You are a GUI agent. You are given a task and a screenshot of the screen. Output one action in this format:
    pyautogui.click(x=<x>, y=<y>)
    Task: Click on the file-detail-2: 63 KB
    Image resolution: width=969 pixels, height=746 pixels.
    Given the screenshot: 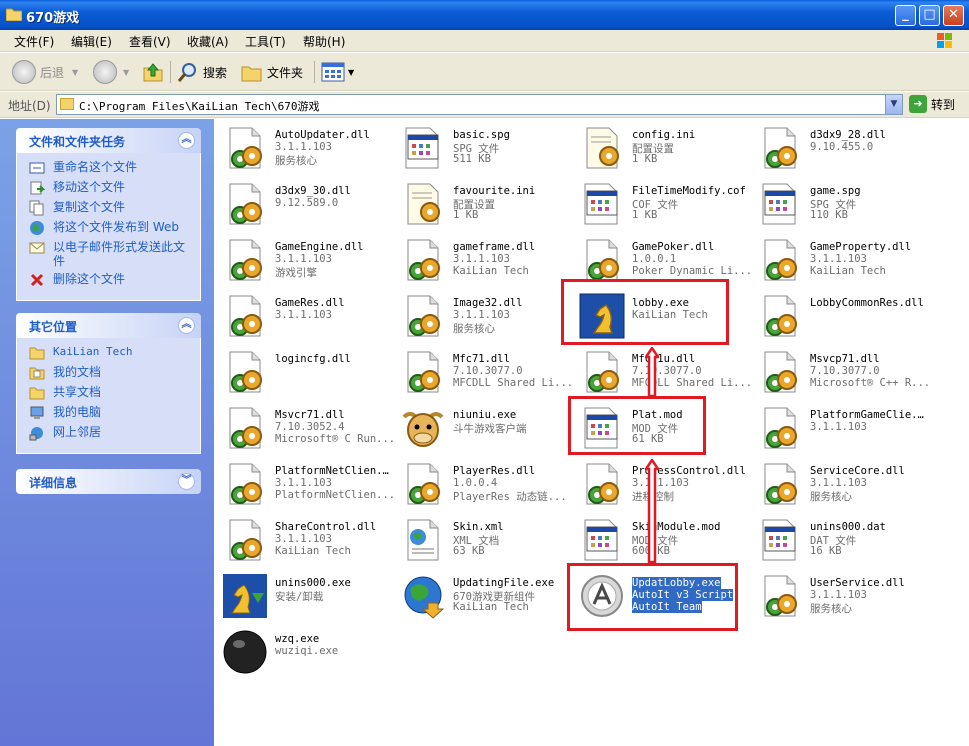 What is the action you would take?
    pyautogui.click(x=469, y=551)
    